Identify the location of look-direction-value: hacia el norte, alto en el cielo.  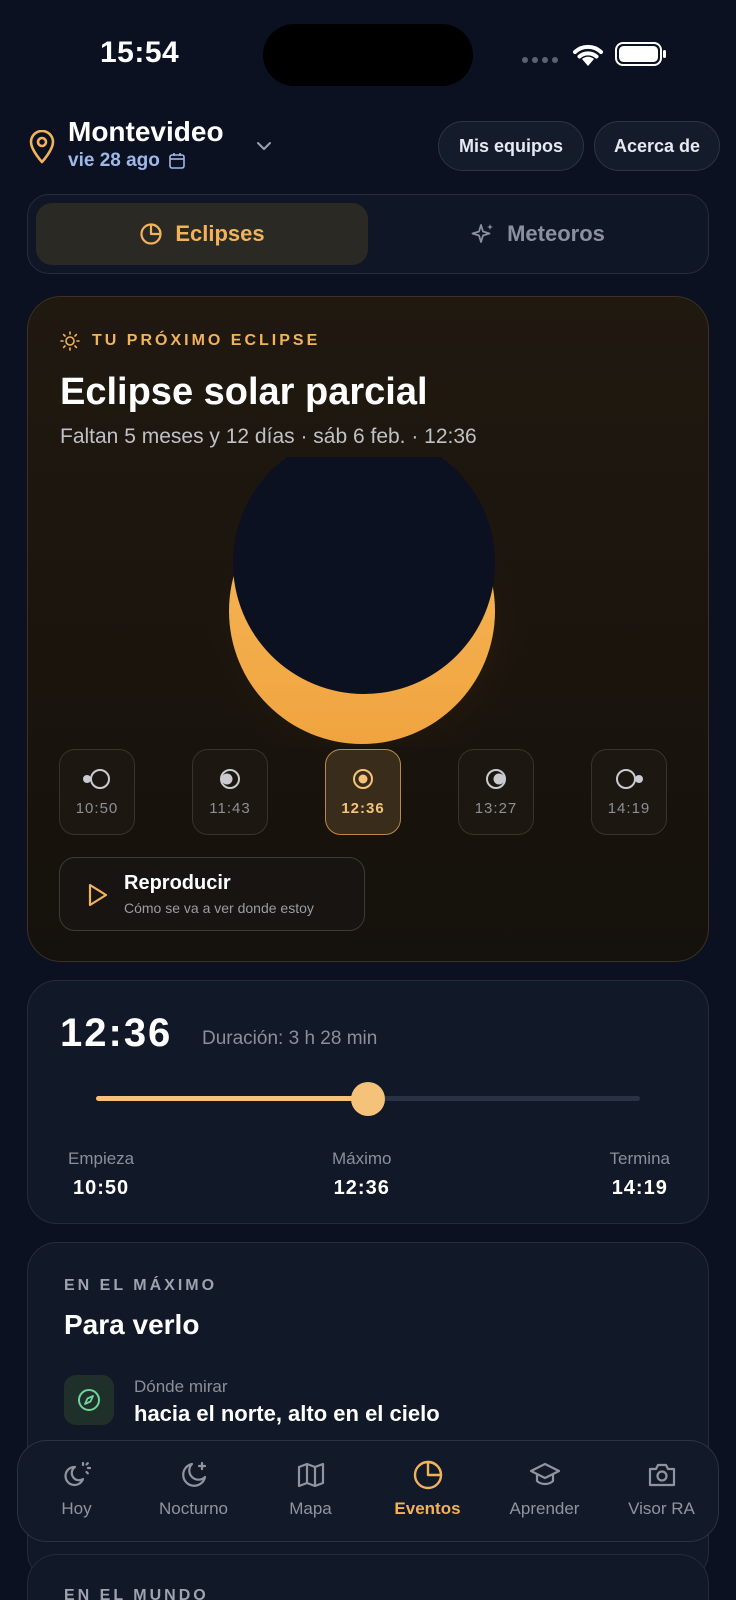
(287, 1413).